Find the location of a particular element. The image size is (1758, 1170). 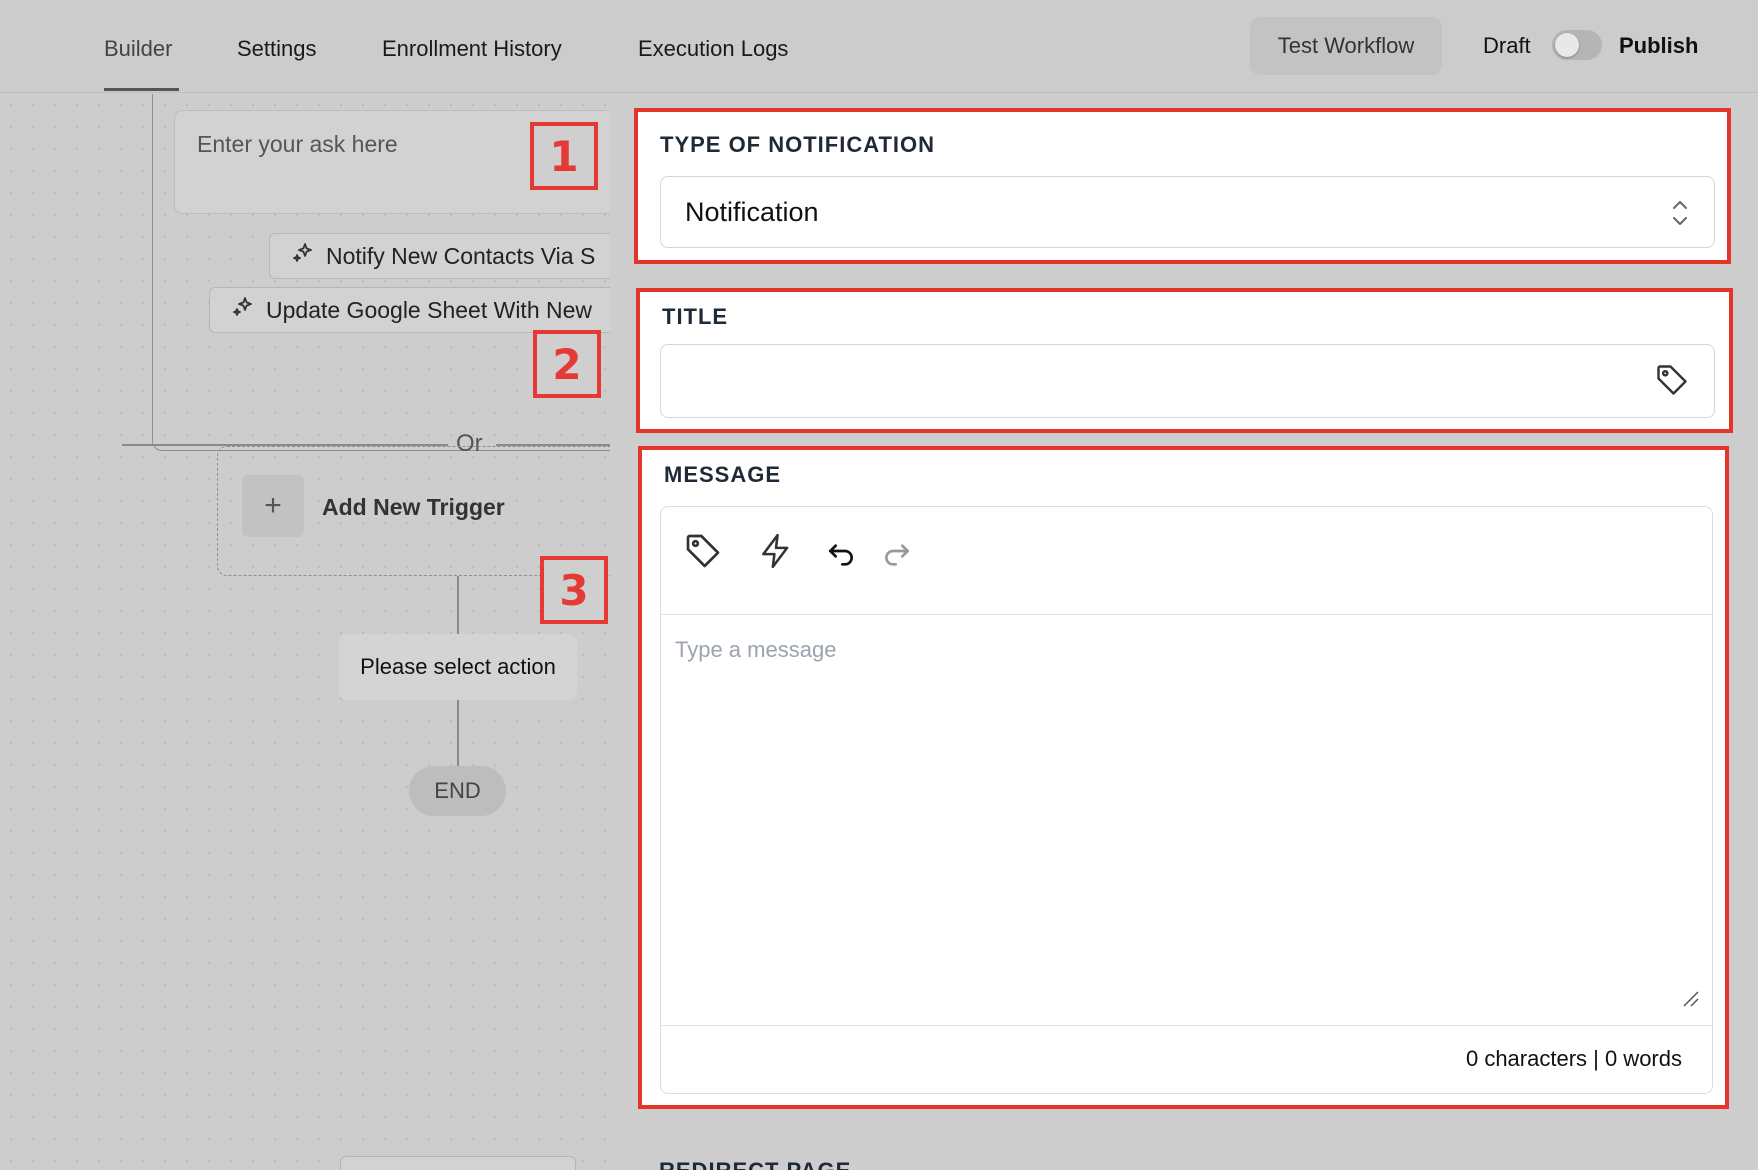

end-node: END is located at coordinates (457, 791).